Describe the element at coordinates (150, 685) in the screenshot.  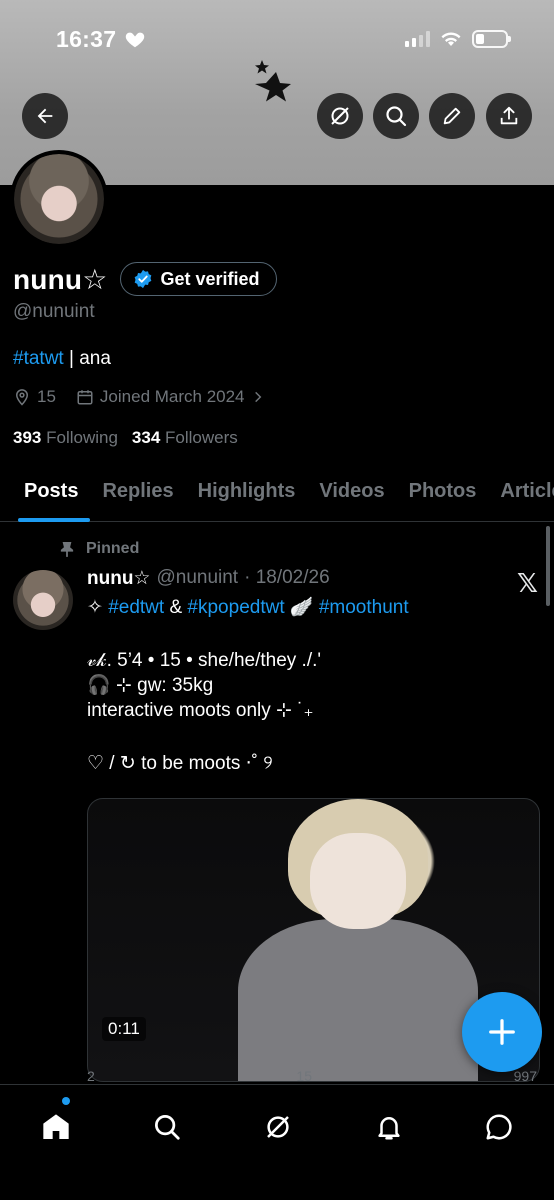
I see `post-line-3: 🎧 ⊹ gw: 35kg` at that location.